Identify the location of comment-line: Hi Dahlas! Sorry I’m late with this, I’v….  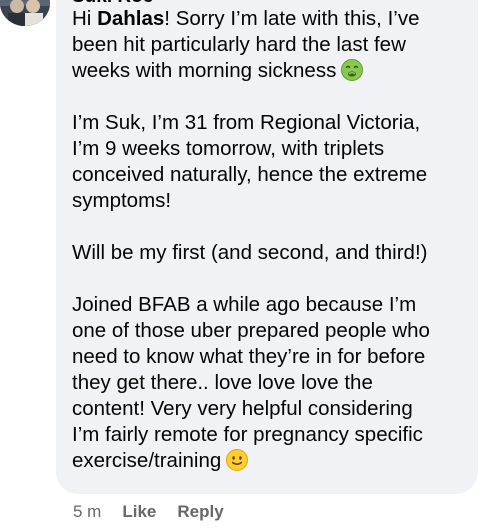
(246, 18).